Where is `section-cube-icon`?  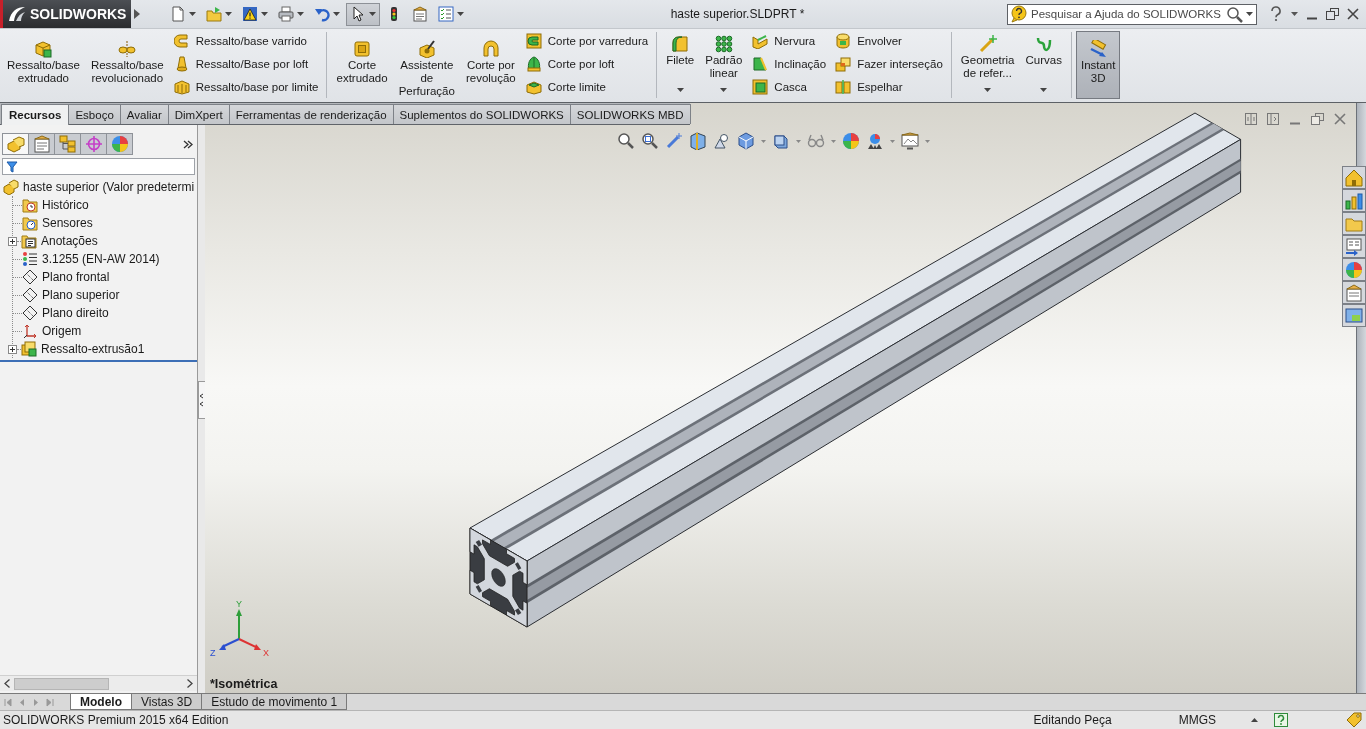 section-cube-icon is located at coordinates (698, 141).